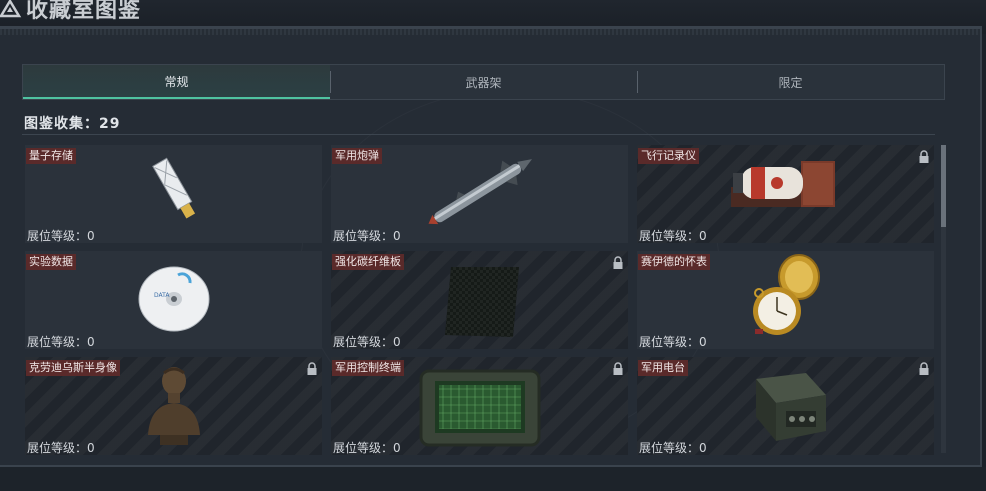  Describe the element at coordinates (84, 11) in the screenshot. I see `window-title: 收藏室图鉴` at that location.